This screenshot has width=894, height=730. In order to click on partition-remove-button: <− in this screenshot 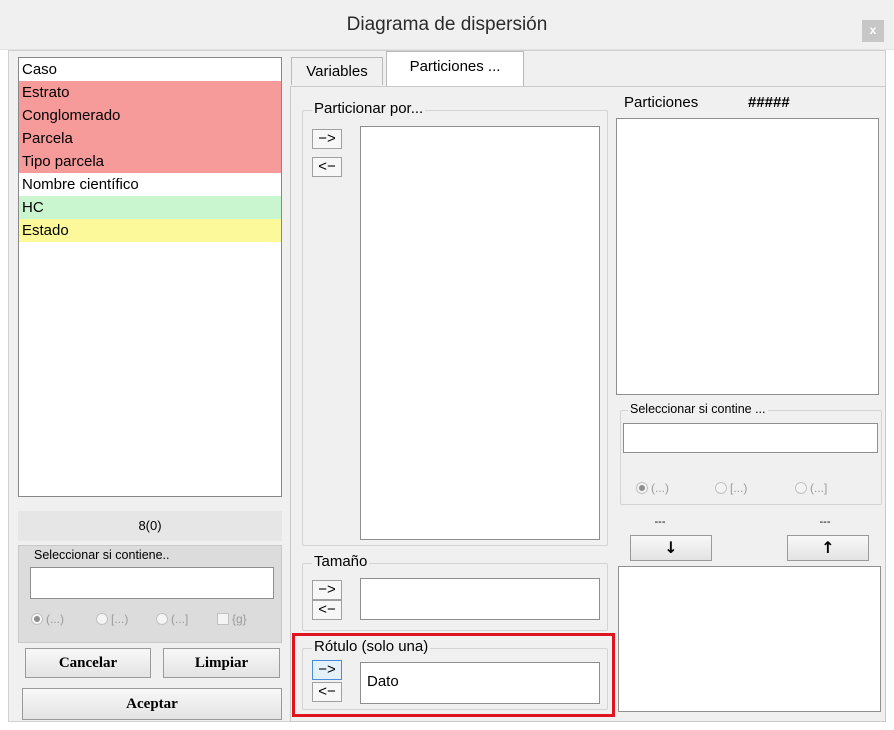, I will do `click(327, 167)`.